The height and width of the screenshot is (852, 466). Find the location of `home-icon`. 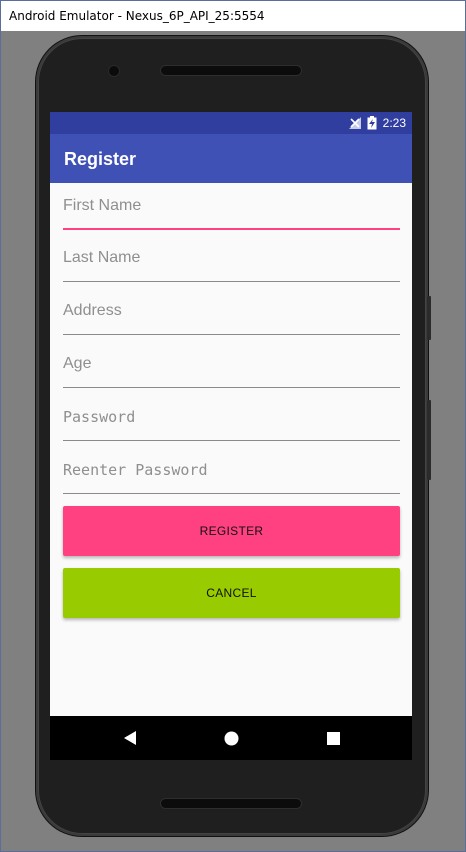

home-icon is located at coordinates (231, 738).